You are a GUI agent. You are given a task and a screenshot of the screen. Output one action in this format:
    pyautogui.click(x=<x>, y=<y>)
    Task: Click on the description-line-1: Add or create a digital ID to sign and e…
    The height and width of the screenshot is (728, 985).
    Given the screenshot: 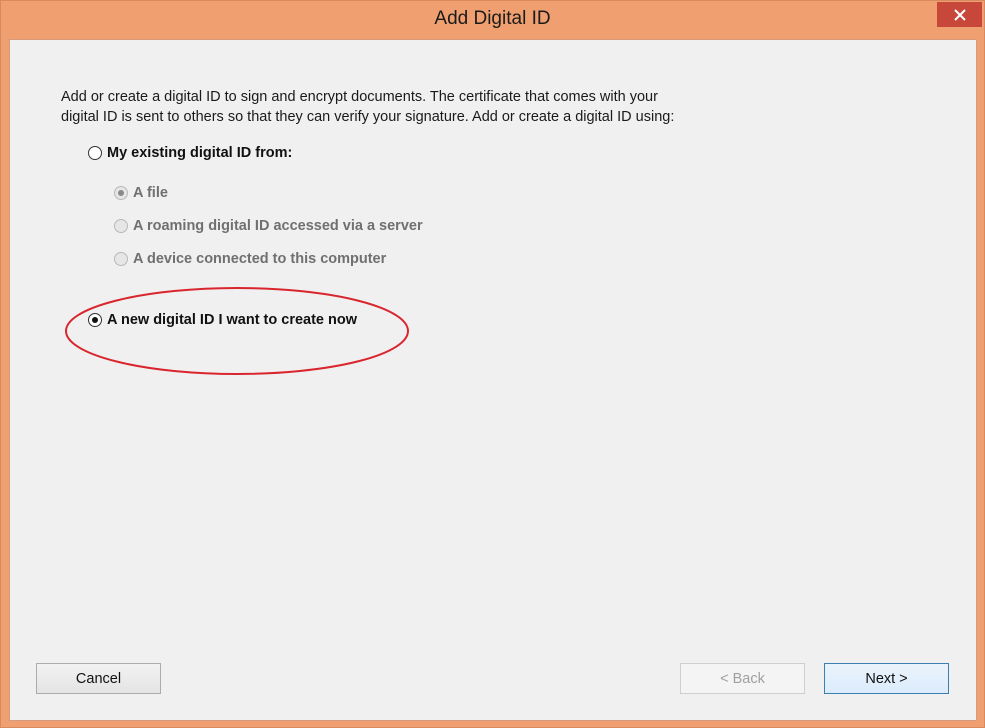 What is the action you would take?
    pyautogui.click(x=359, y=97)
    